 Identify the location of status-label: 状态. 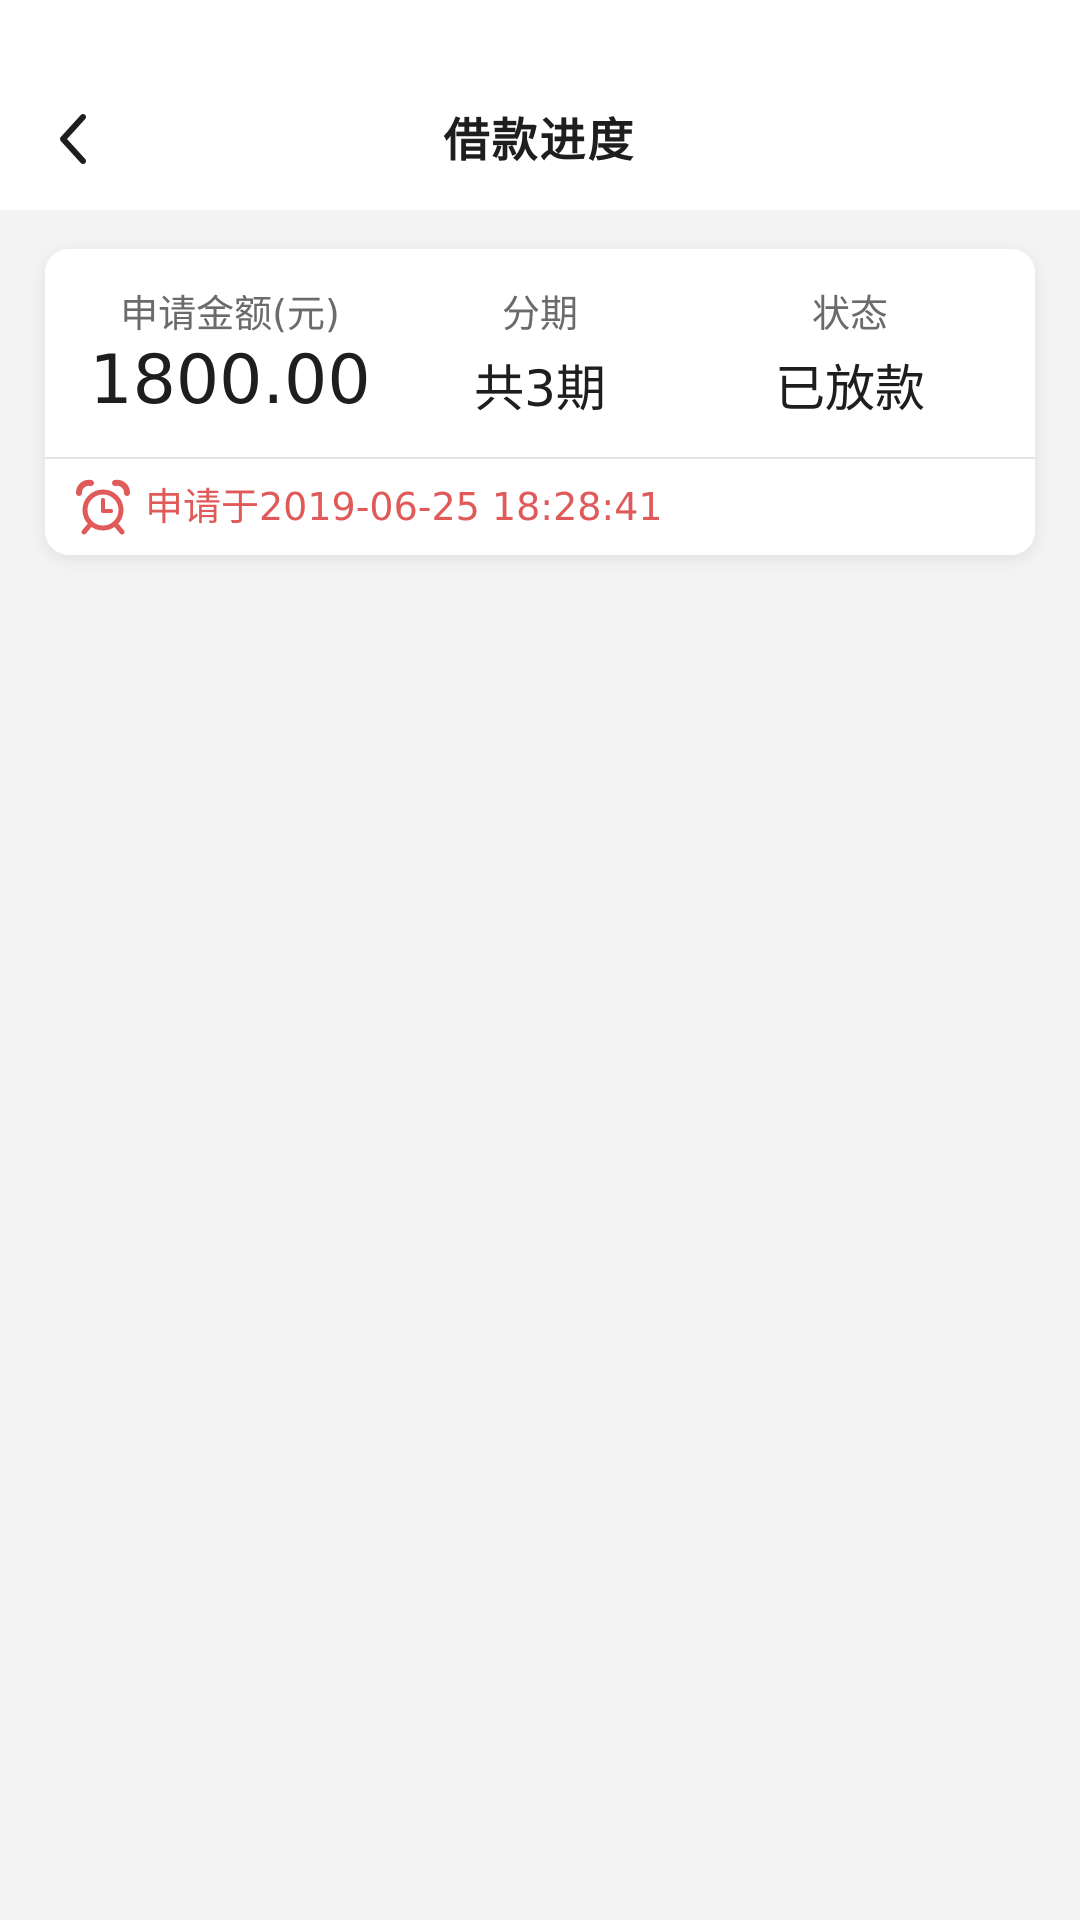
(849, 314).